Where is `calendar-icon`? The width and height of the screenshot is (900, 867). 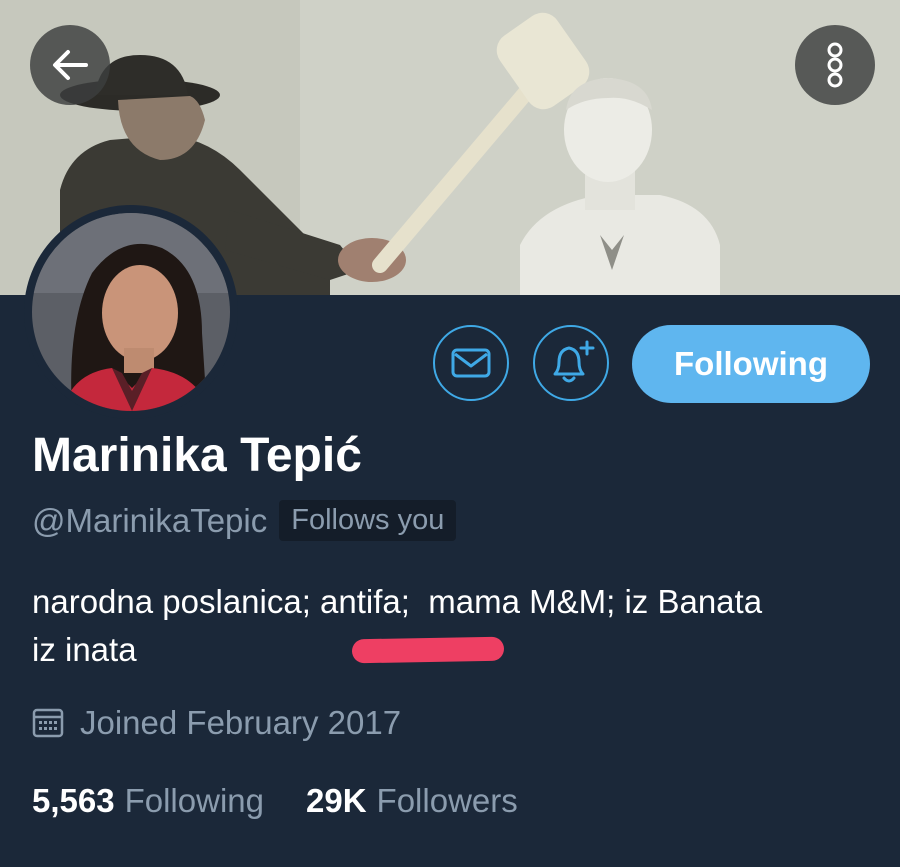 calendar-icon is located at coordinates (48, 723).